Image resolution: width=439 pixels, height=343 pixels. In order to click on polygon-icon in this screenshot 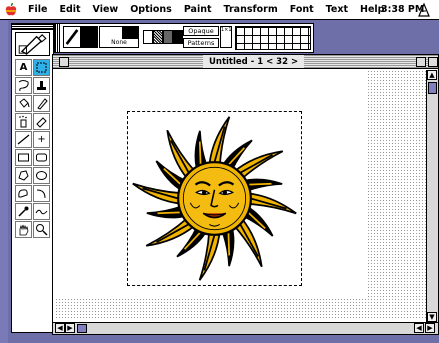, I will do `click(23, 175)`.